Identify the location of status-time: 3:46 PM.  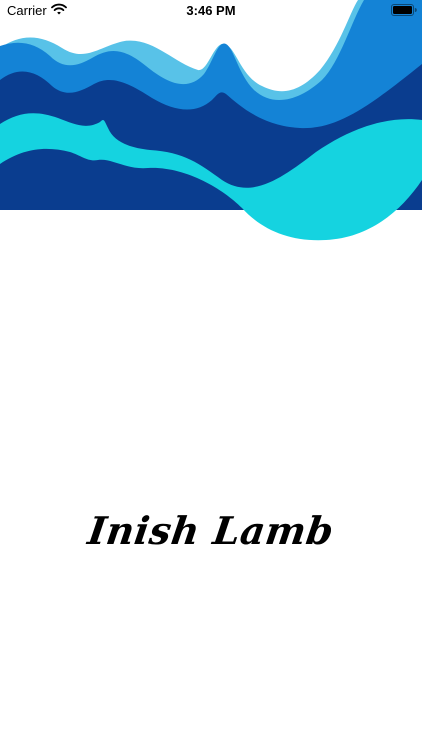
(211, 10).